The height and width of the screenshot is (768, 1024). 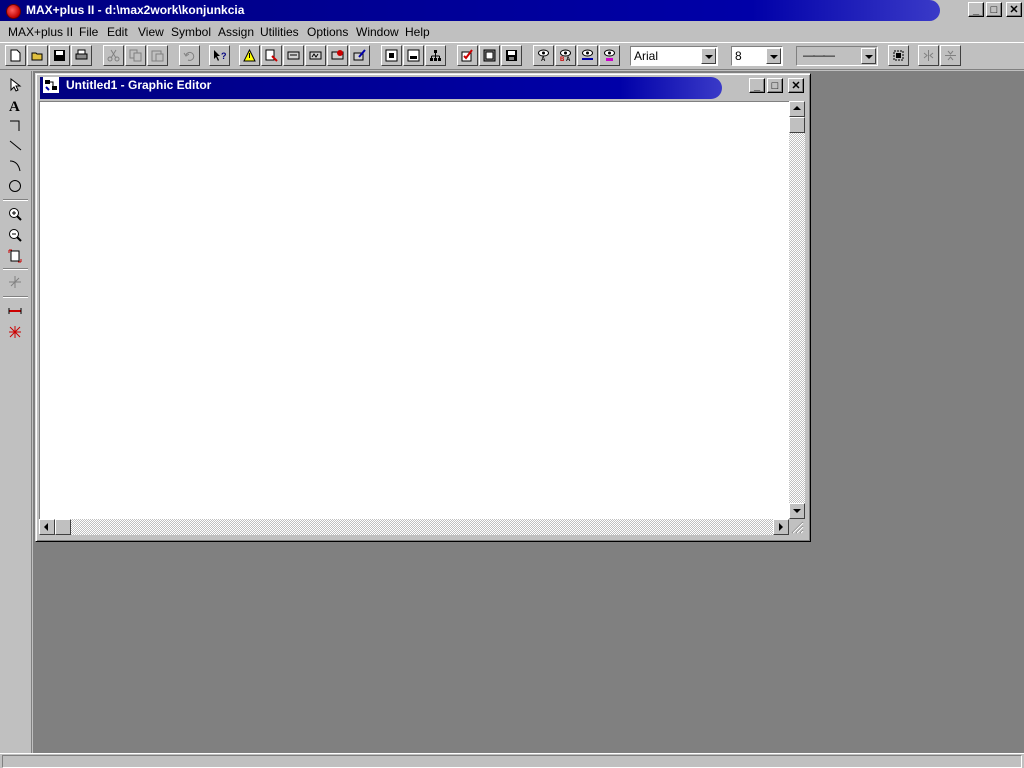 What do you see at coordinates (796, 85) in the screenshot?
I see `editor-close-button: ✕` at bounding box center [796, 85].